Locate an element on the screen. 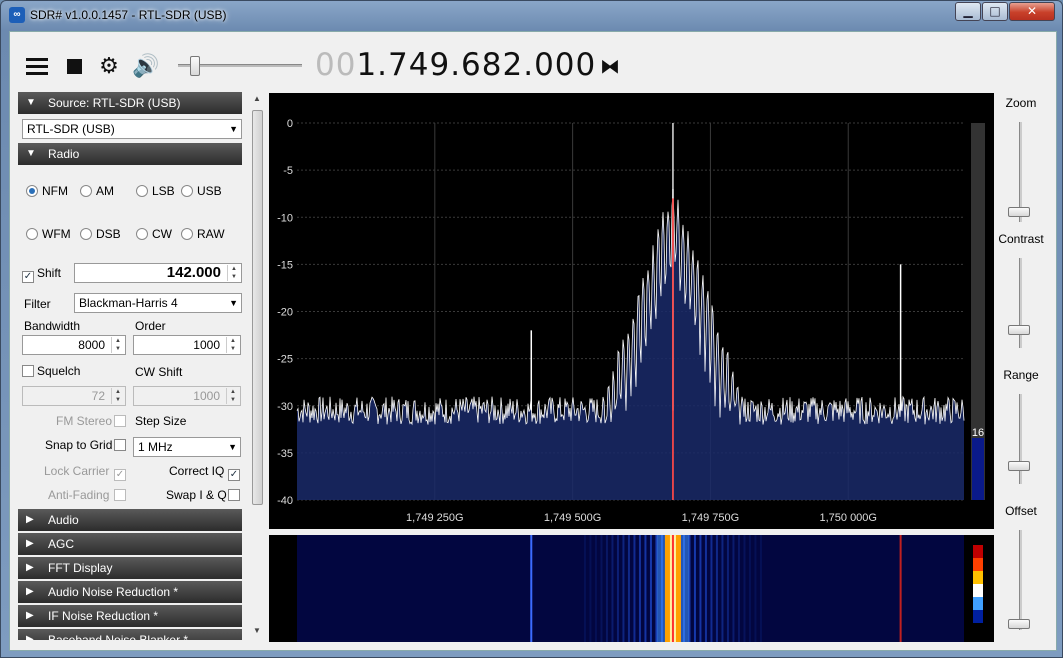 This screenshot has height=658, width=1063. frequency-display: 001.749.682.000 is located at coordinates (455, 65).